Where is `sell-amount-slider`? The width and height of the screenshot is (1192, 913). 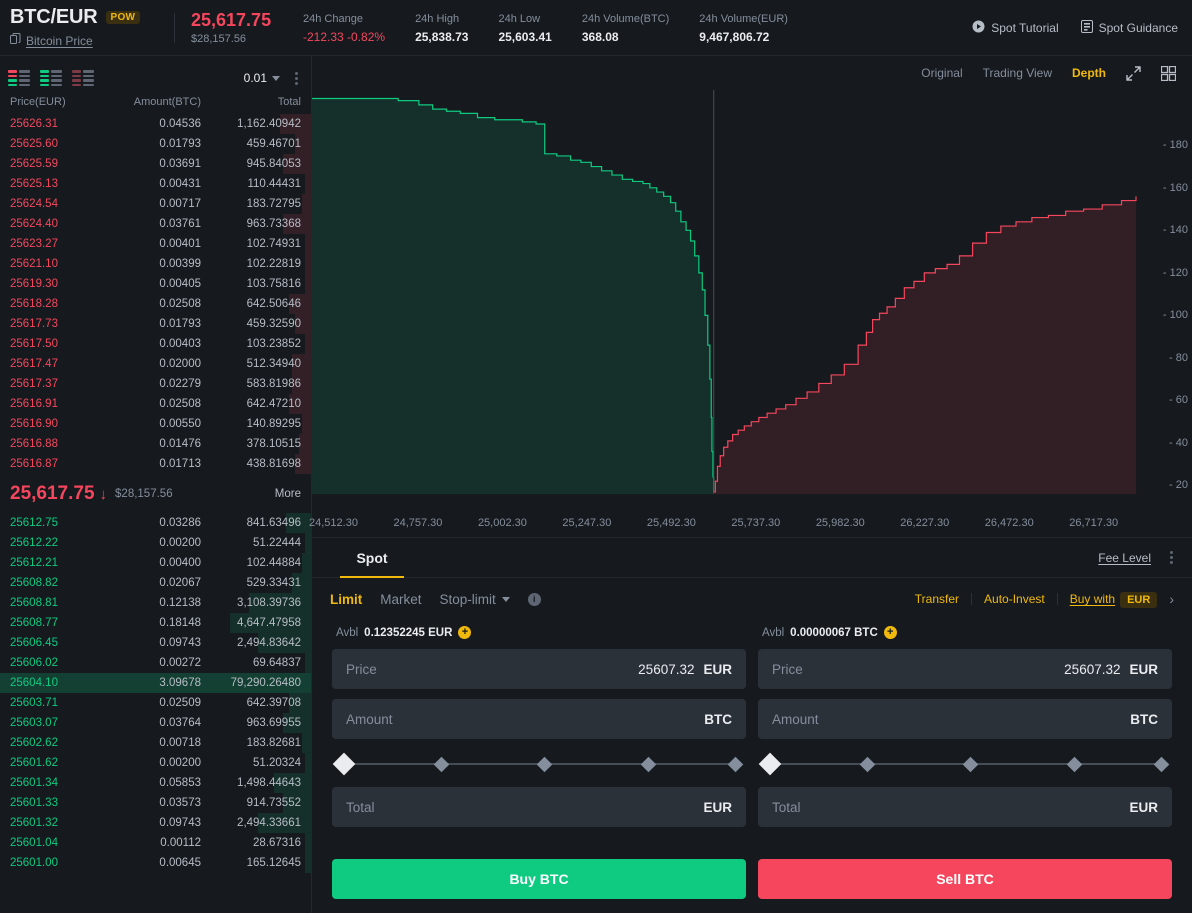 sell-amount-slider is located at coordinates (965, 764).